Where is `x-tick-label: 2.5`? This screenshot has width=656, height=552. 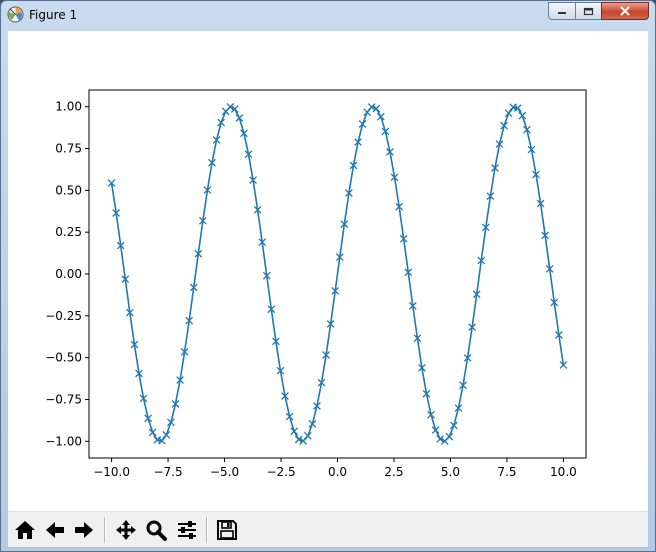
x-tick-label: 2.5 is located at coordinates (393, 472).